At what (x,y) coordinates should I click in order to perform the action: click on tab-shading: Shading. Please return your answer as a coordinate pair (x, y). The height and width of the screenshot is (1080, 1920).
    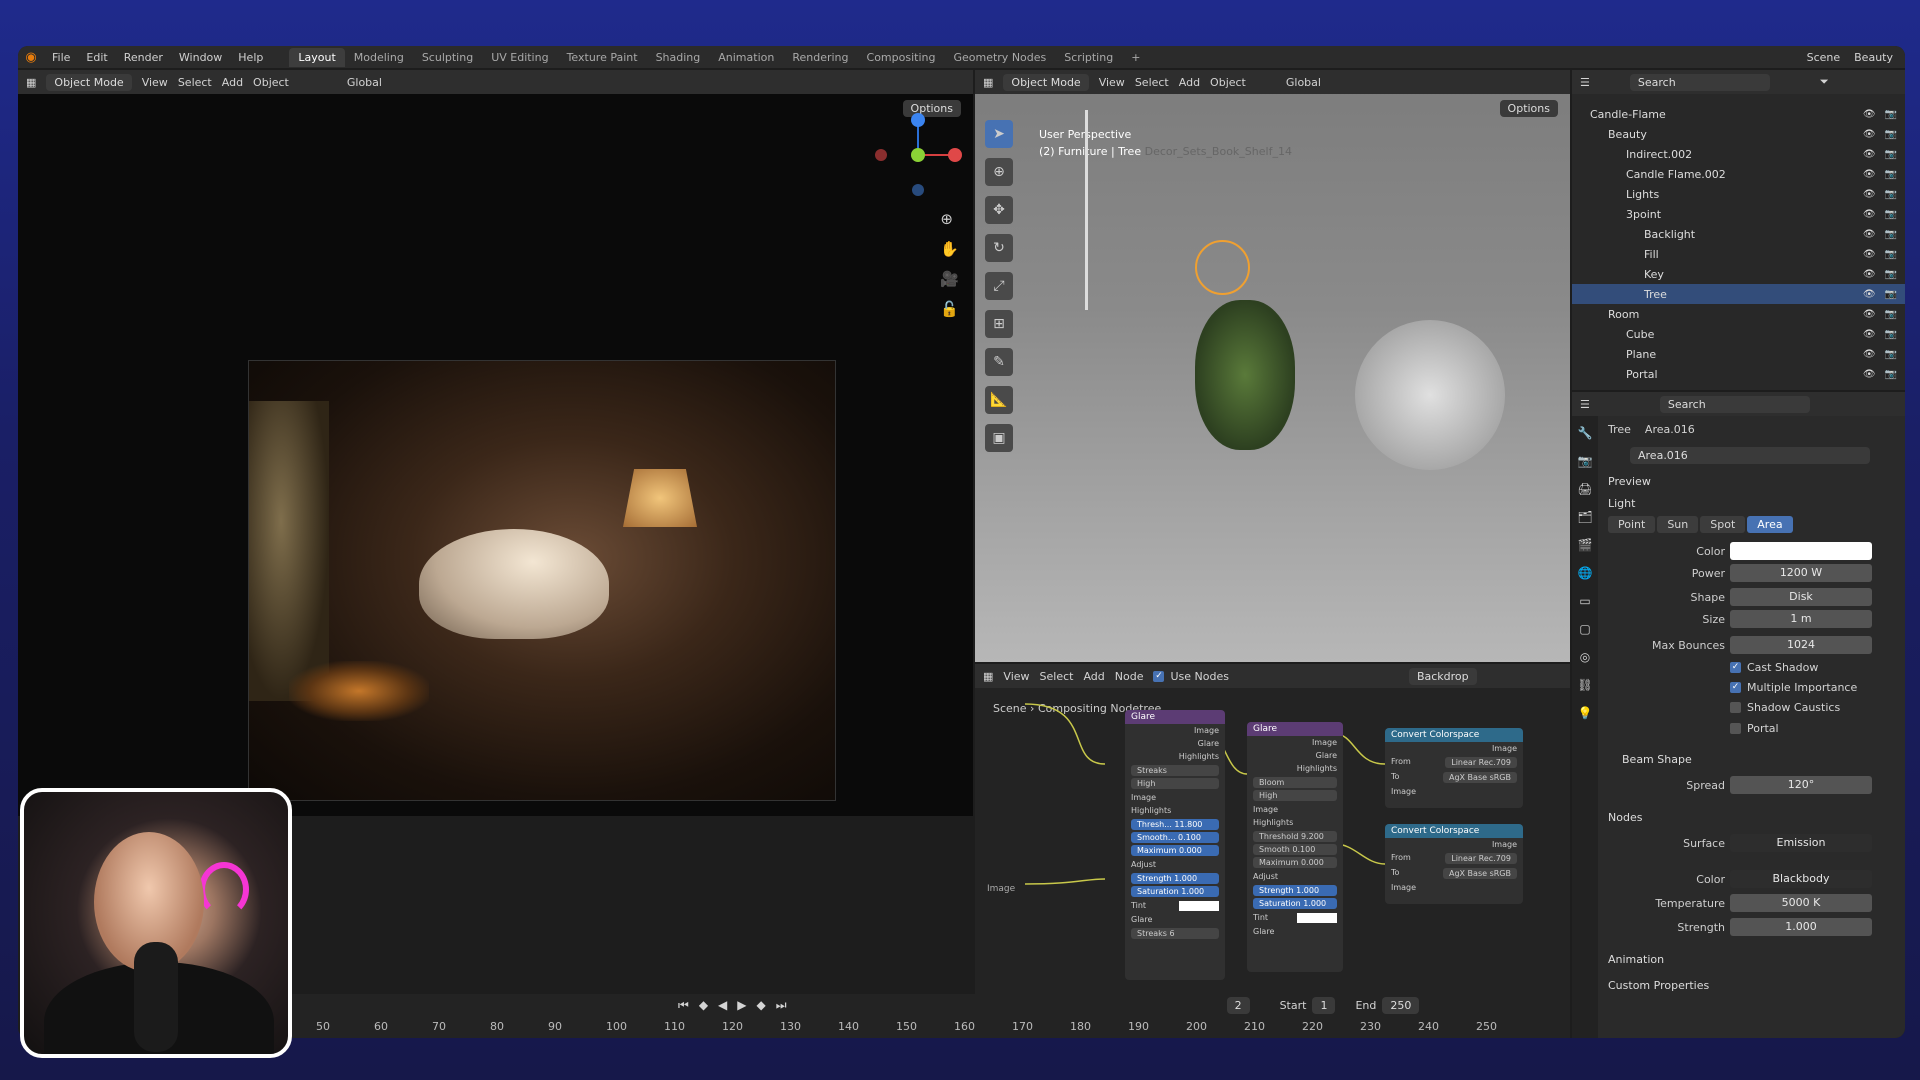
    Looking at the image, I should click on (678, 57).